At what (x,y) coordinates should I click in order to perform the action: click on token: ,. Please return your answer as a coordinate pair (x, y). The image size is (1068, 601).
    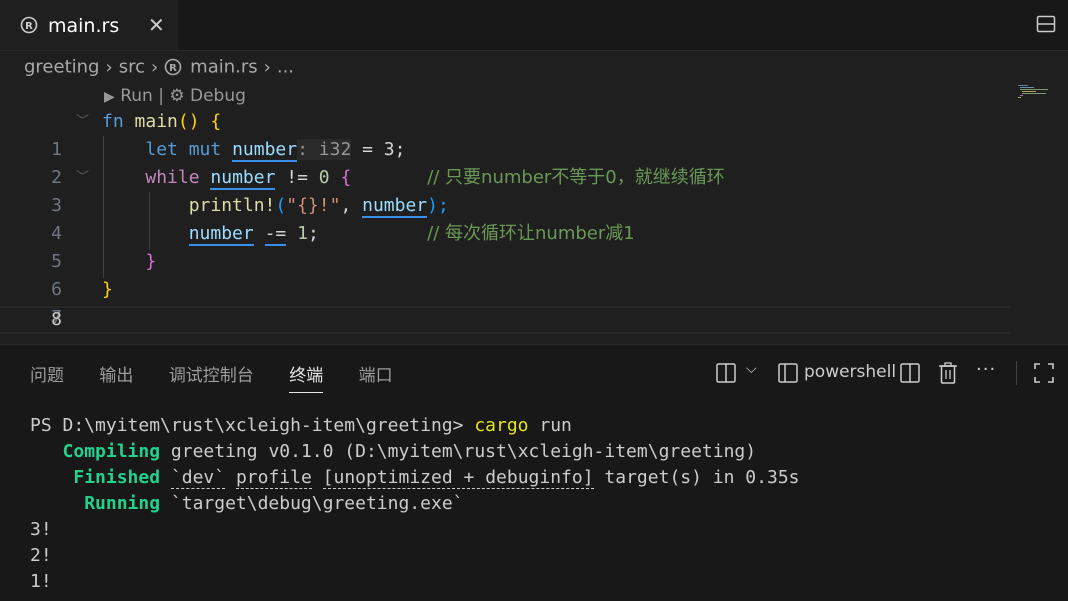
    Looking at the image, I should click on (346, 205).